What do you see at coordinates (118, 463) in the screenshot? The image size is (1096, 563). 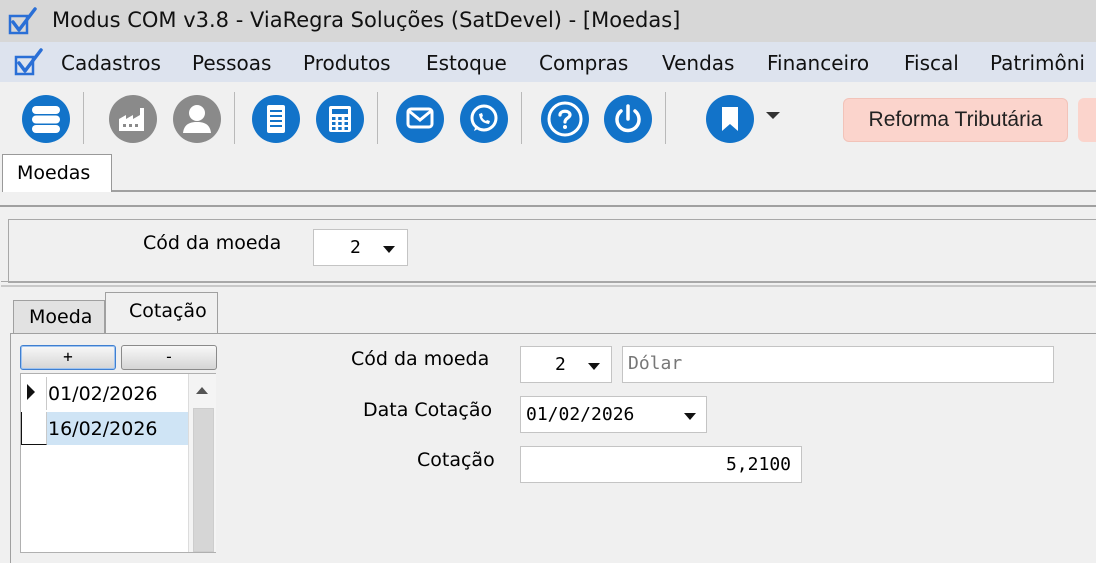 I see `cotacao-list: 01/02/2026 16/02/2026` at bounding box center [118, 463].